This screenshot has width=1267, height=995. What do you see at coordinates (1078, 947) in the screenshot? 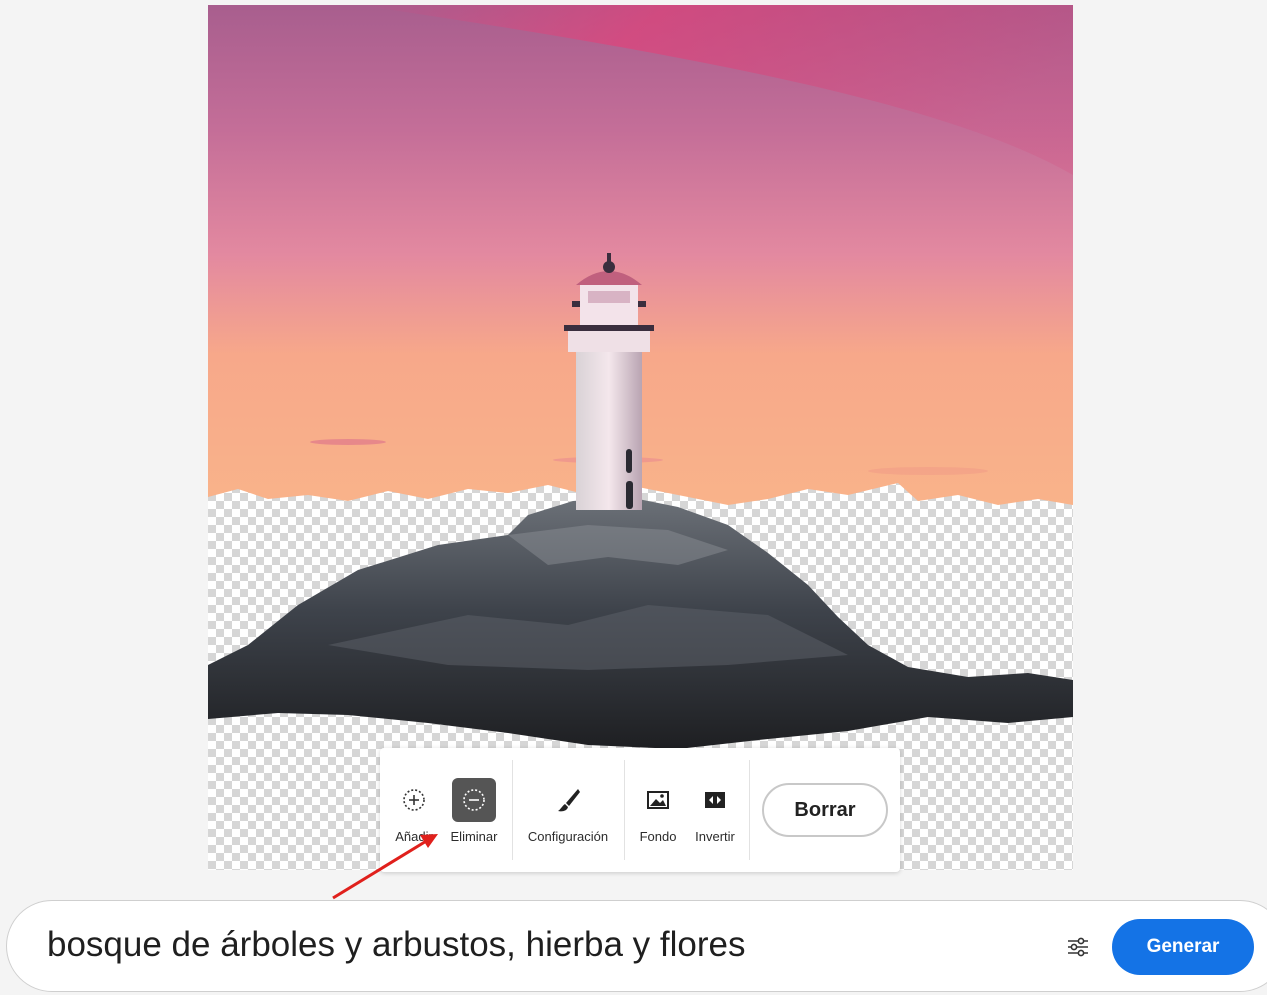
I see `sliders-icon` at bounding box center [1078, 947].